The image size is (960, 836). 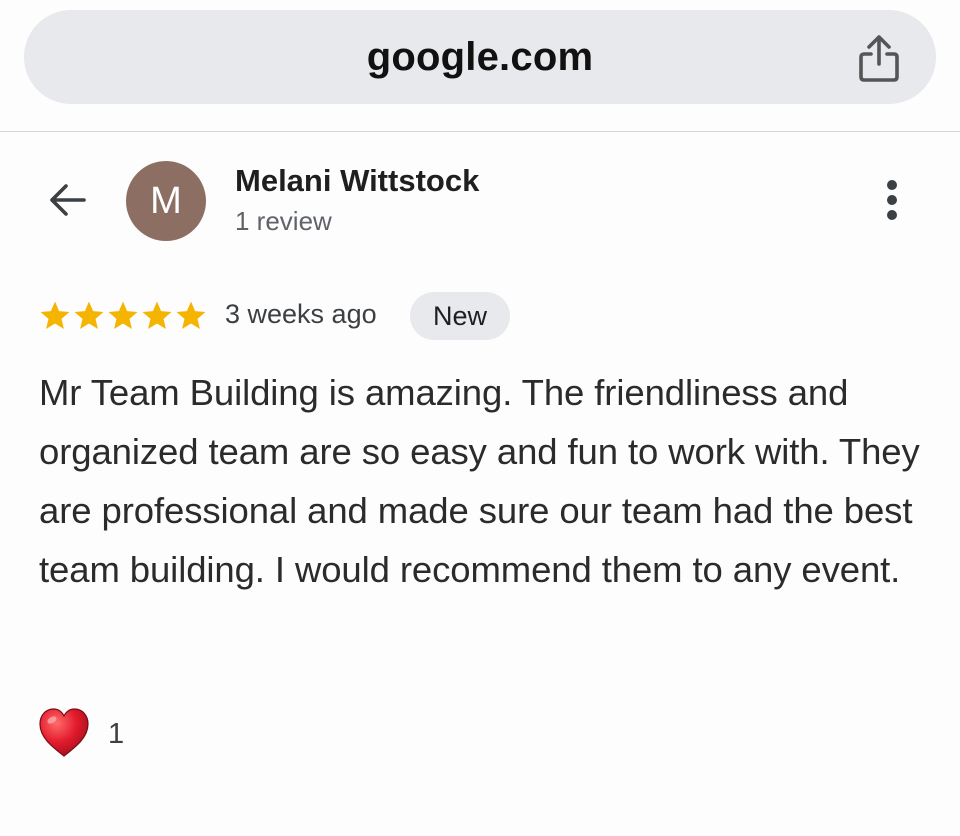 I want to click on more-vert-icon, so click(x=892, y=200).